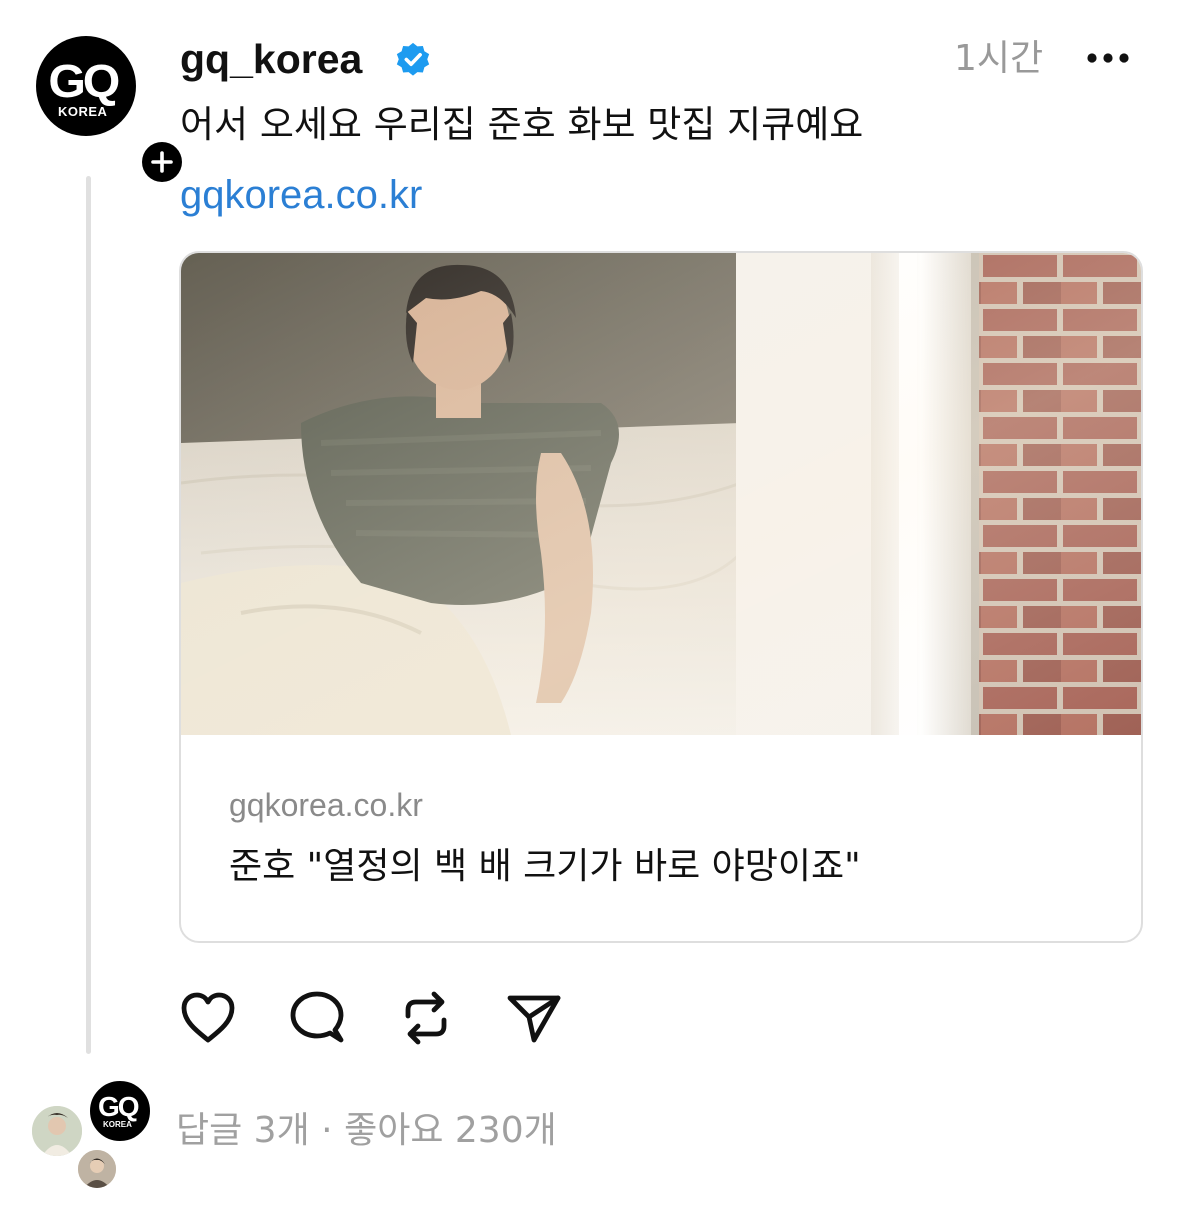  What do you see at coordinates (326, 805) in the screenshot?
I see `link-preview-domain: gqkorea.co.kr` at bounding box center [326, 805].